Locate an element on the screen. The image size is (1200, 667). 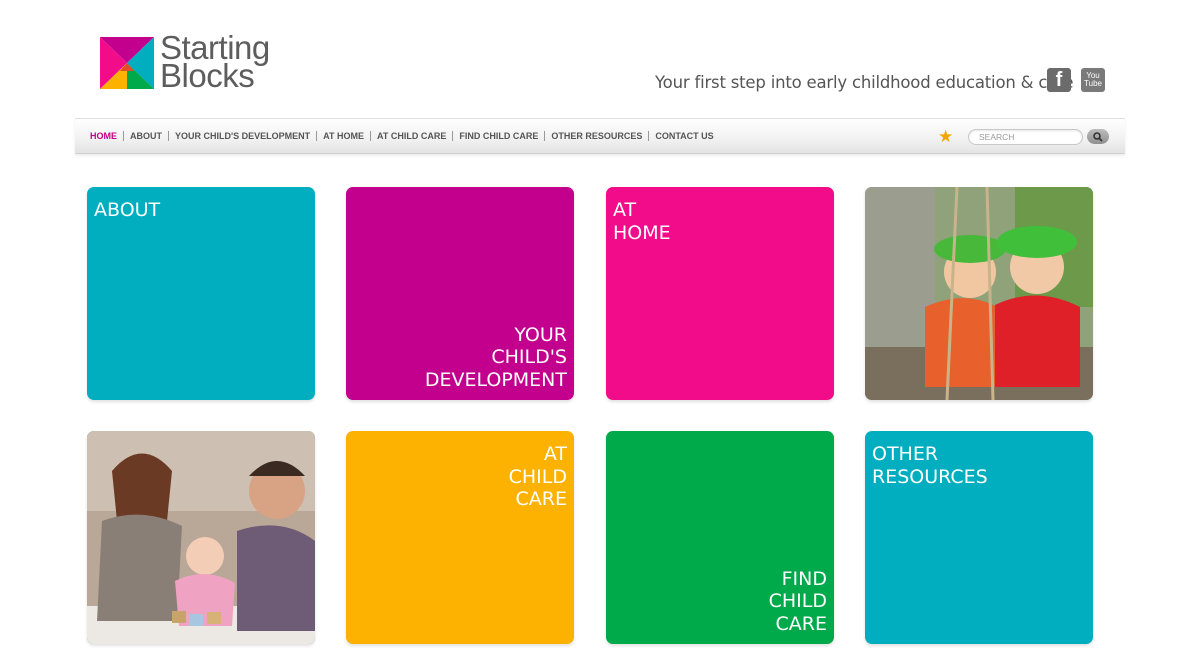
starting-blocks-logo-icon is located at coordinates (127, 63).